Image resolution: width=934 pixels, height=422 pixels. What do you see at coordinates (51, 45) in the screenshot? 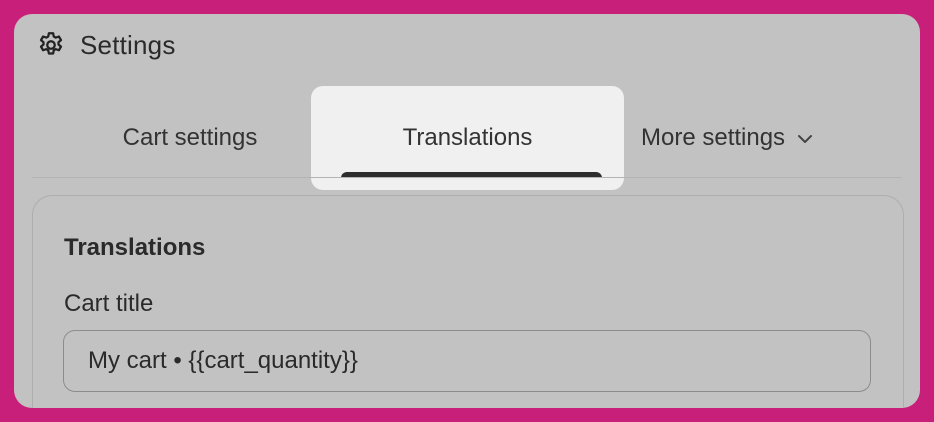
I see `gear-icon` at bounding box center [51, 45].